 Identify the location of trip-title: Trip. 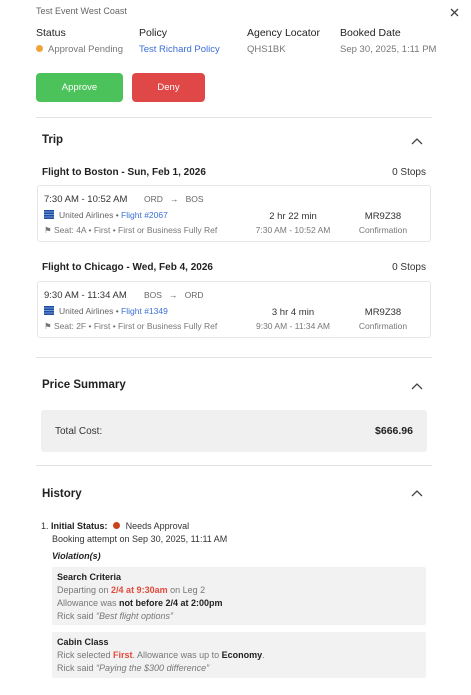
(53, 140).